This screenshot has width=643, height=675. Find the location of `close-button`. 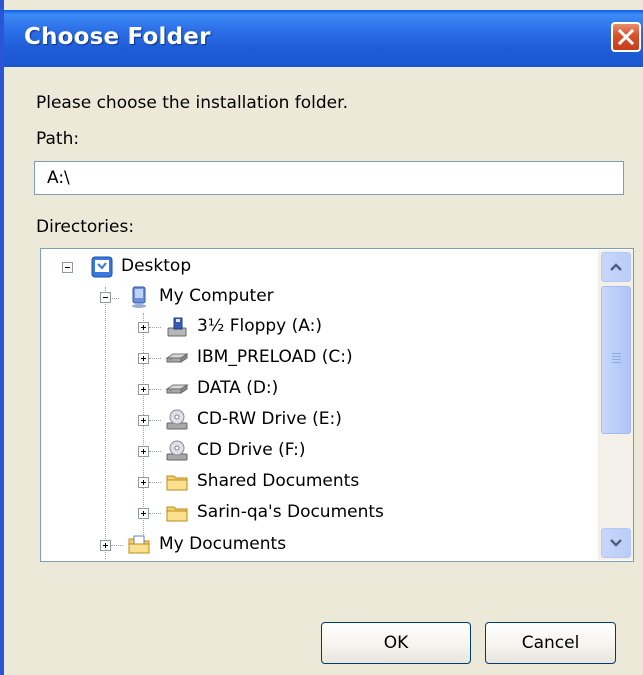

close-button is located at coordinates (626, 37).